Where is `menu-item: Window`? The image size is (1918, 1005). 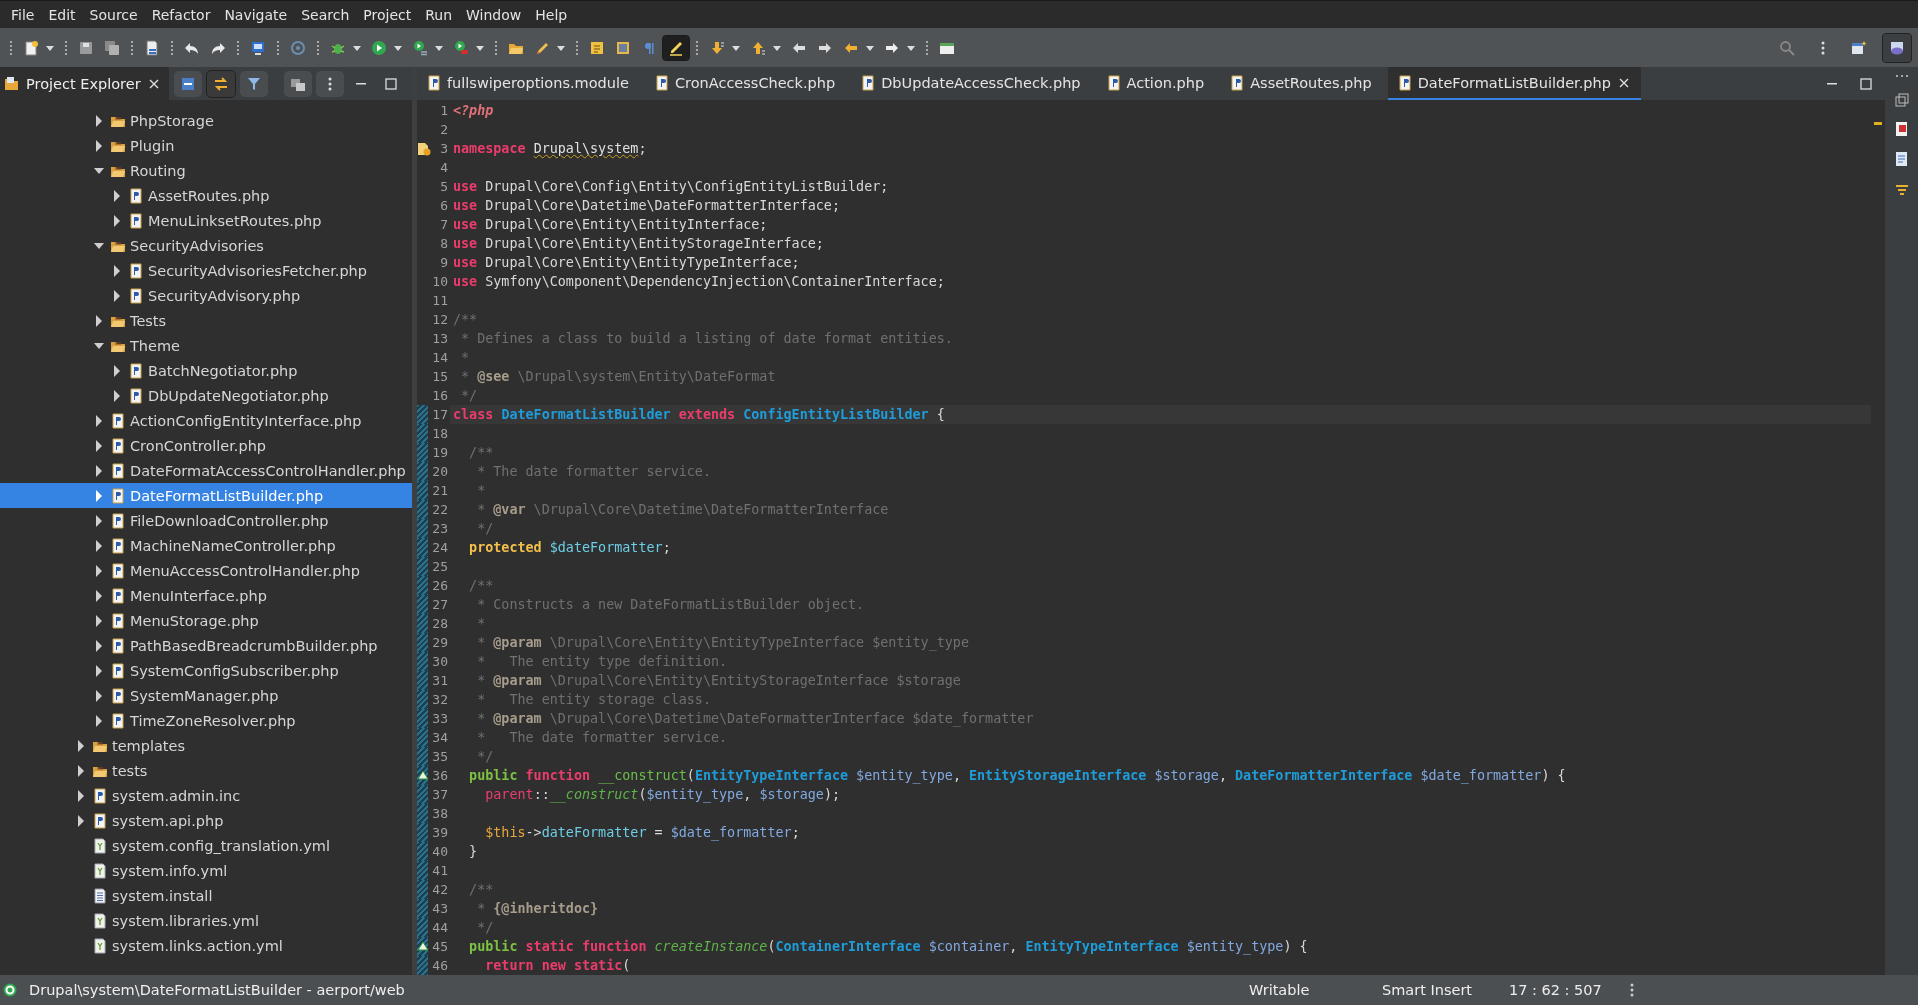 menu-item: Window is located at coordinates (494, 14).